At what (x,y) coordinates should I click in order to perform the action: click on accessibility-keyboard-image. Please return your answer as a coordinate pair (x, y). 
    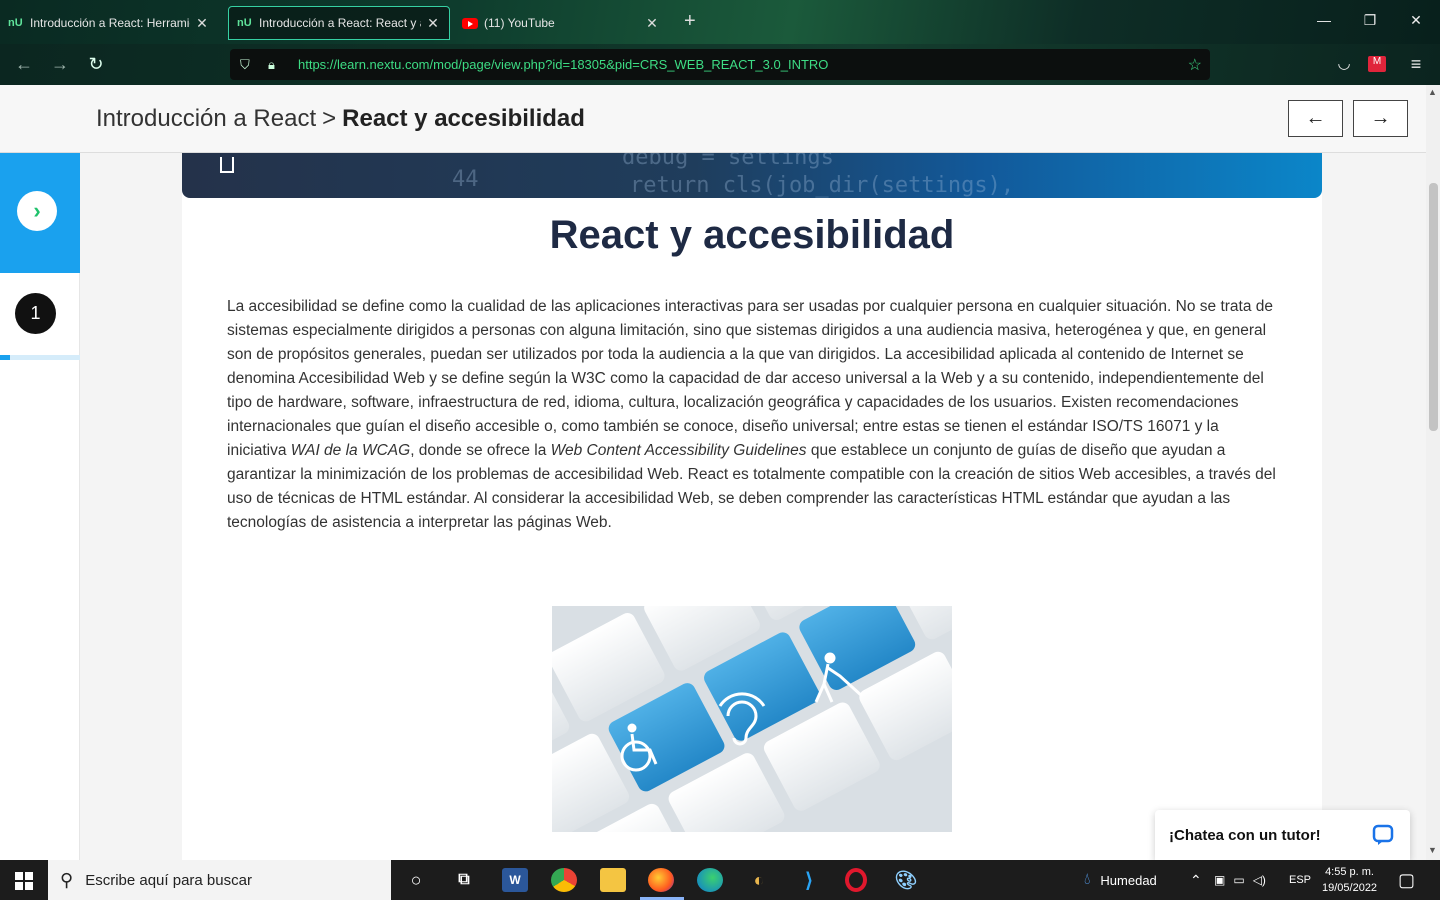
    Looking at the image, I should click on (752, 719).